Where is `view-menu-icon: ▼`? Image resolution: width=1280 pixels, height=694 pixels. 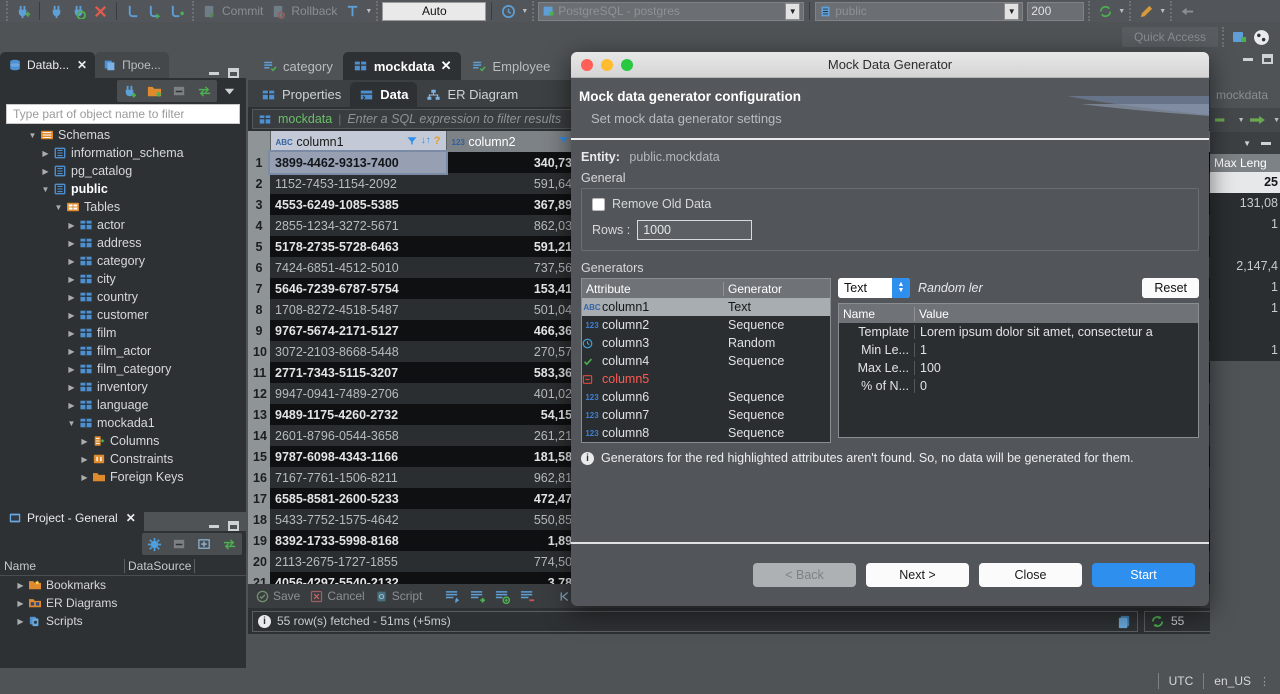 view-menu-icon: ▼ is located at coordinates (1247, 143).